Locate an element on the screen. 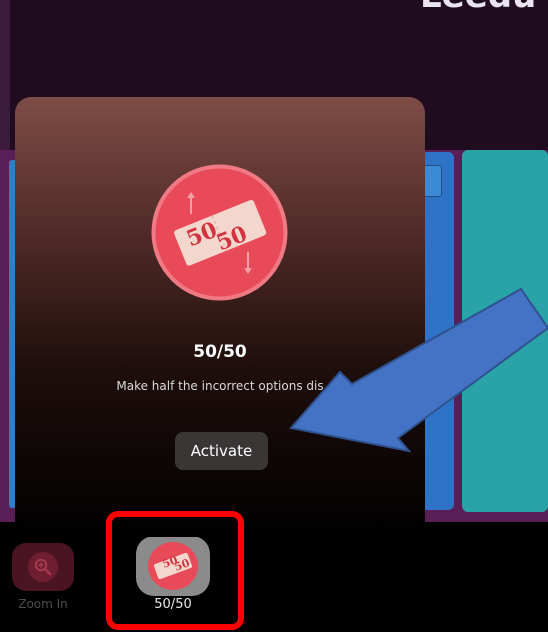 The image size is (548, 632). popup-title: 50/50 is located at coordinates (220, 352).